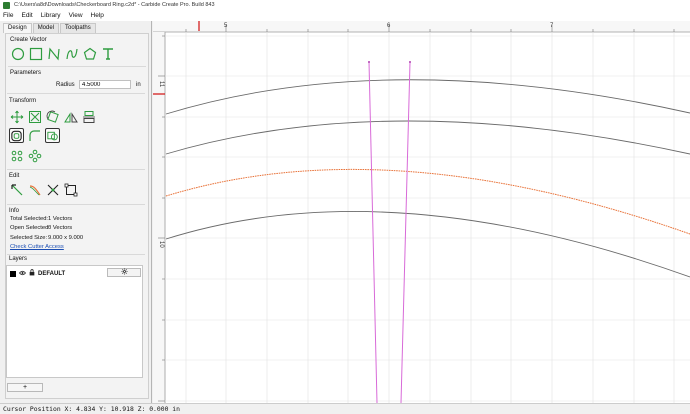 The width and height of the screenshot is (690, 414). What do you see at coordinates (89, 53) in the screenshot?
I see `polygon-icon` at bounding box center [89, 53].